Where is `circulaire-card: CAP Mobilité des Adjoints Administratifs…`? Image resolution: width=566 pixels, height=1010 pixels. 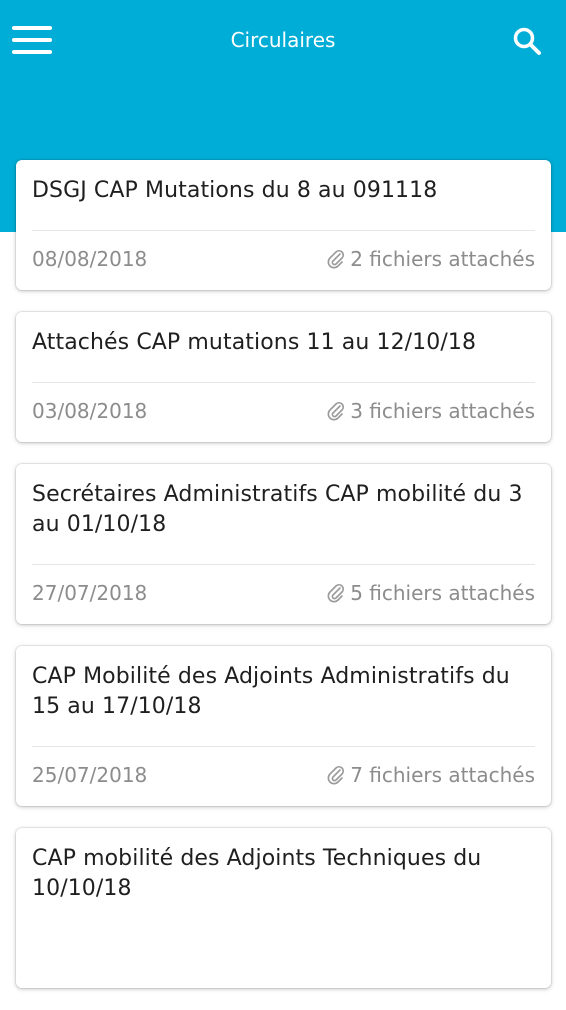
circulaire-card: CAP Mobilité des Adjoints Administratifs… is located at coordinates (283, 726).